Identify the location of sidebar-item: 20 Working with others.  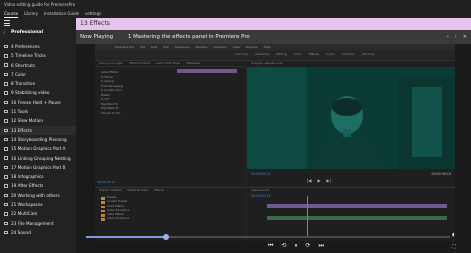
(38, 195).